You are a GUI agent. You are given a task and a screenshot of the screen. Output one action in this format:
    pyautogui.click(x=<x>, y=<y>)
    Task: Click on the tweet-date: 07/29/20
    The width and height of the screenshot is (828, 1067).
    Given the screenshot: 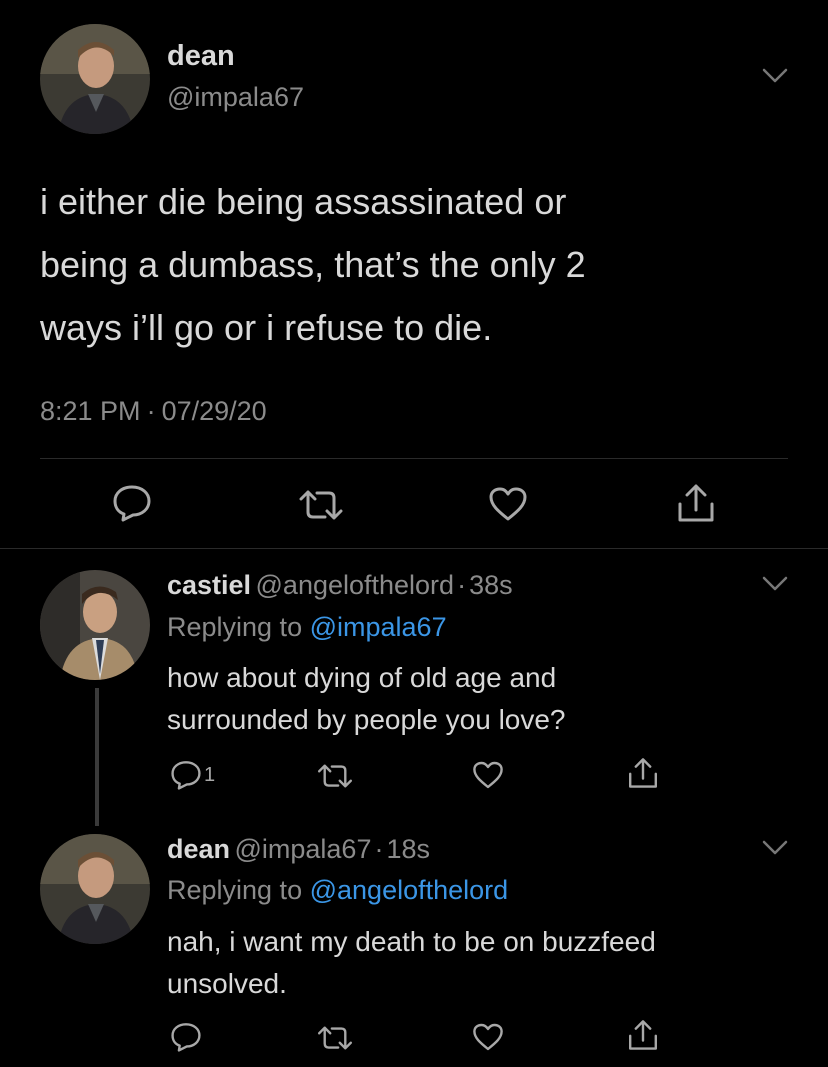 What is the action you would take?
    pyautogui.click(x=214, y=411)
    